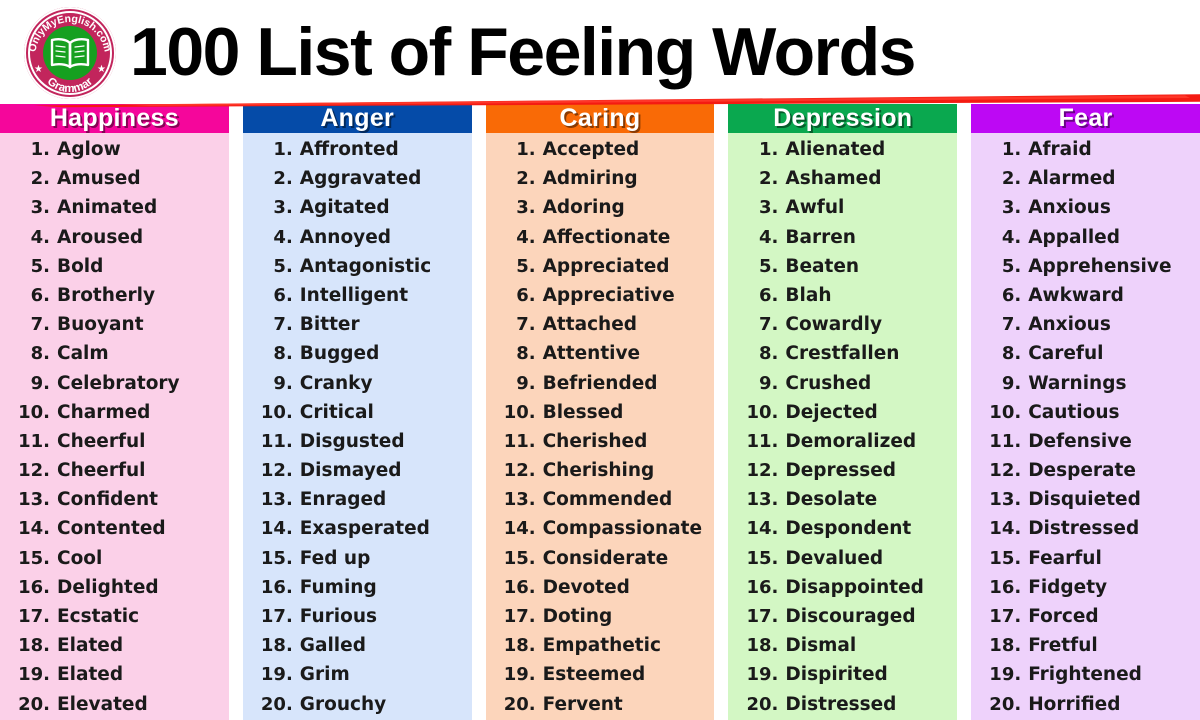 The height and width of the screenshot is (720, 1200). What do you see at coordinates (80, 266) in the screenshot?
I see `list-item-word: Bold` at bounding box center [80, 266].